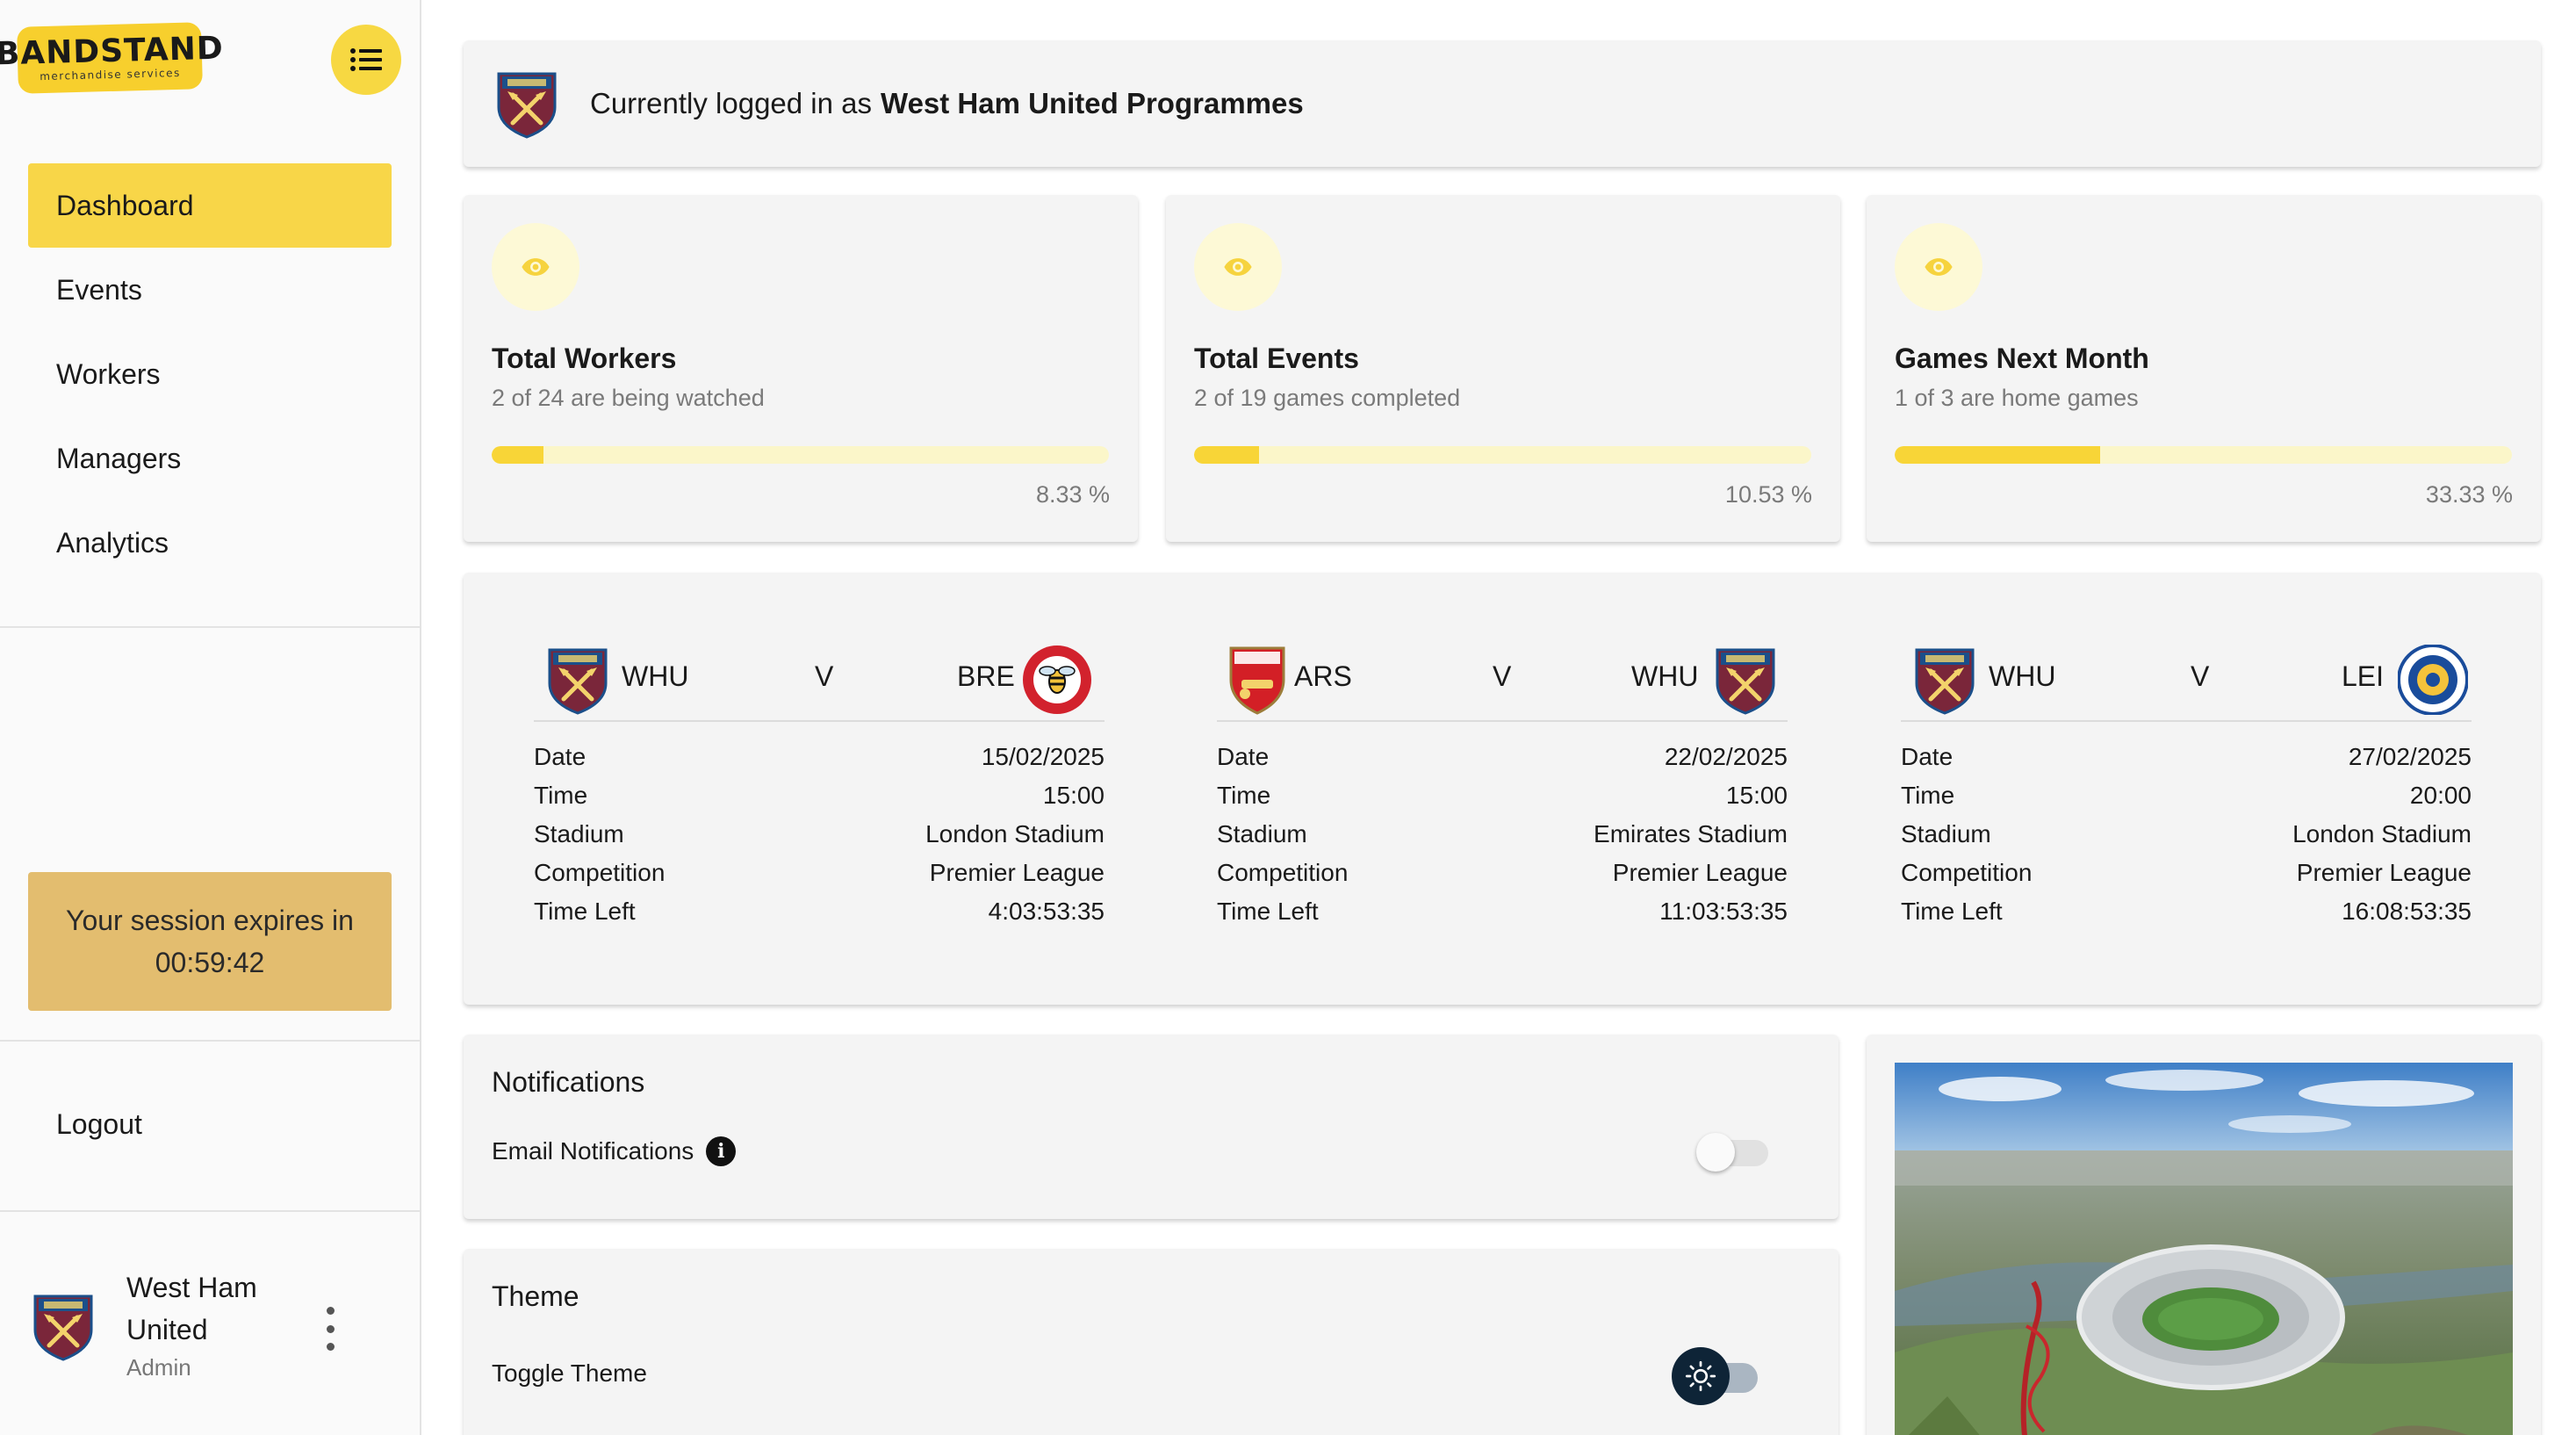 The image size is (2576, 1435). I want to click on detail-value: 15/02/2025, so click(1043, 757).